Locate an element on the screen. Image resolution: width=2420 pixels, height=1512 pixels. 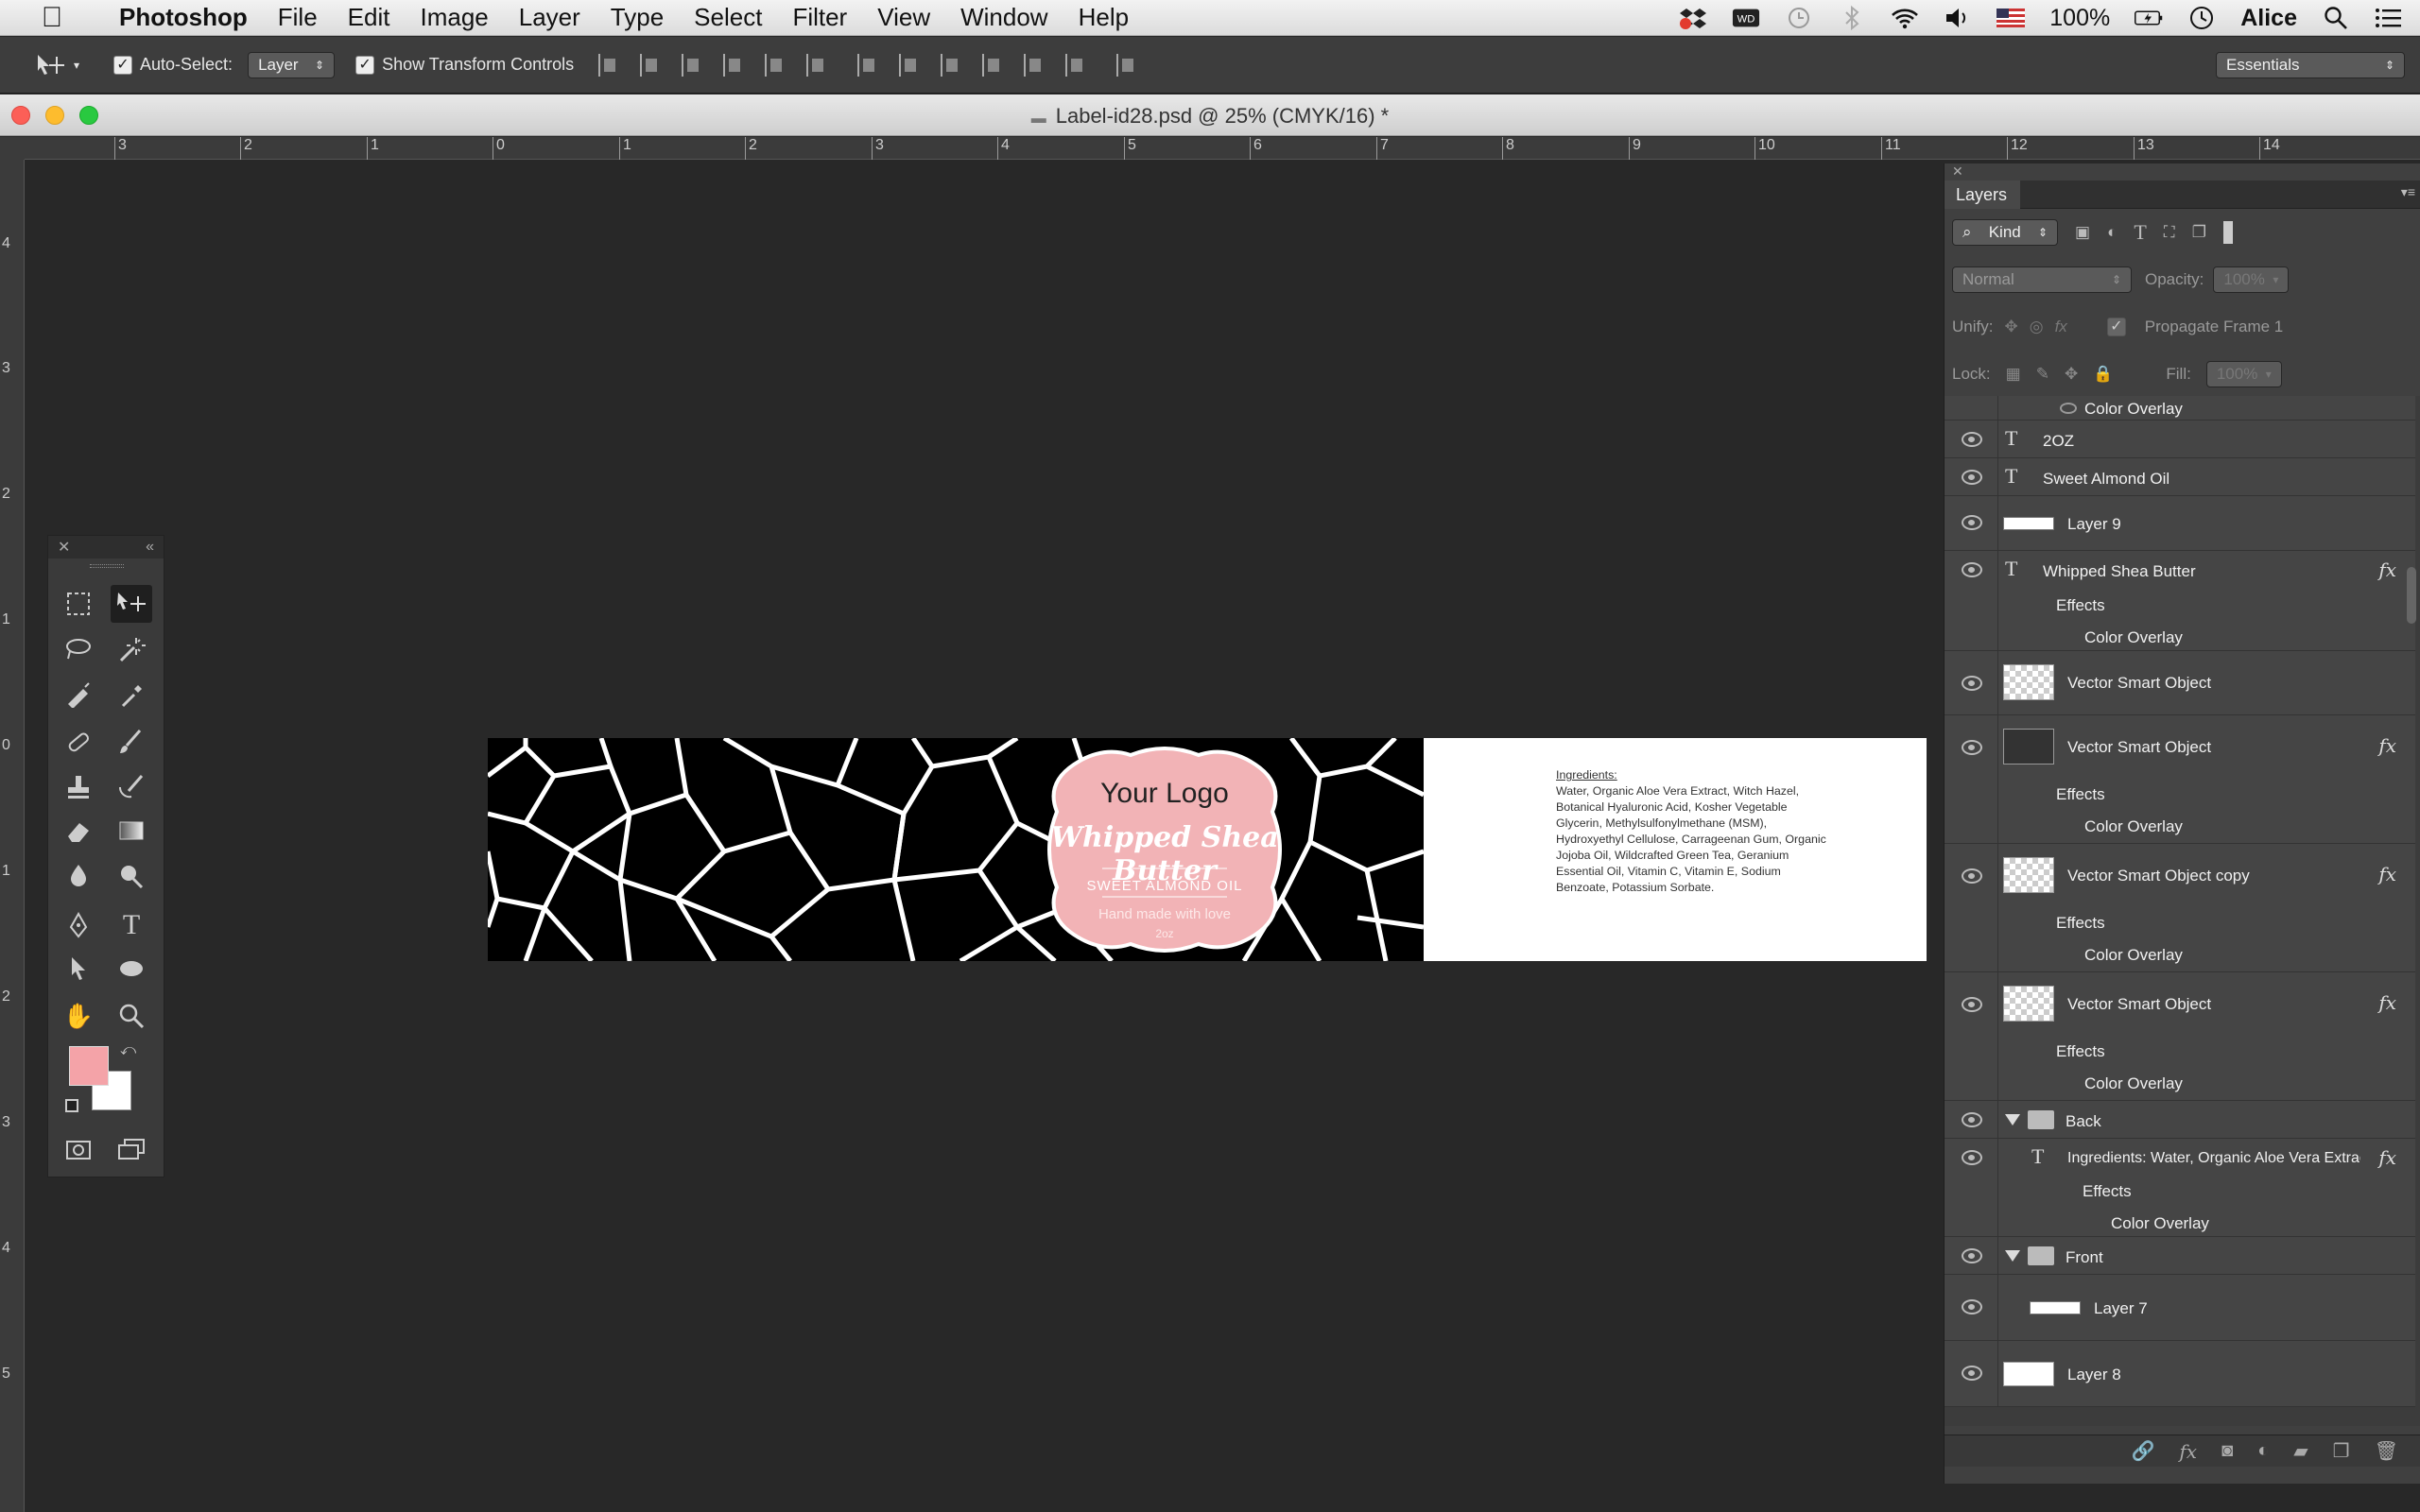
layer-group-back: Back is located at coordinates (2180, 1120).